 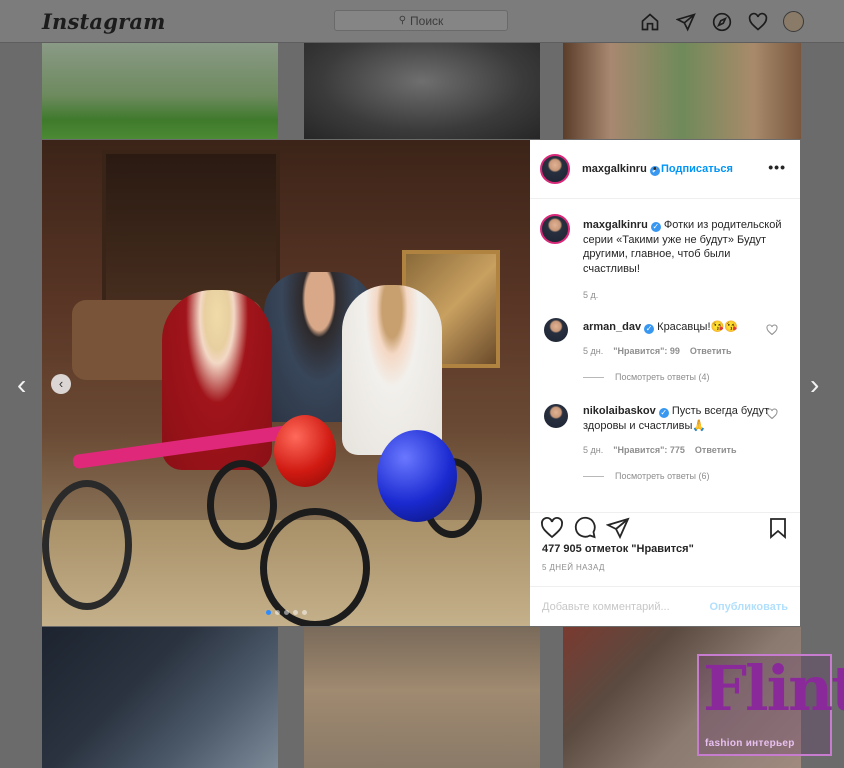 What do you see at coordinates (662, 476) in the screenshot?
I see `view-replies-label: Посмотреть ответы (6)` at bounding box center [662, 476].